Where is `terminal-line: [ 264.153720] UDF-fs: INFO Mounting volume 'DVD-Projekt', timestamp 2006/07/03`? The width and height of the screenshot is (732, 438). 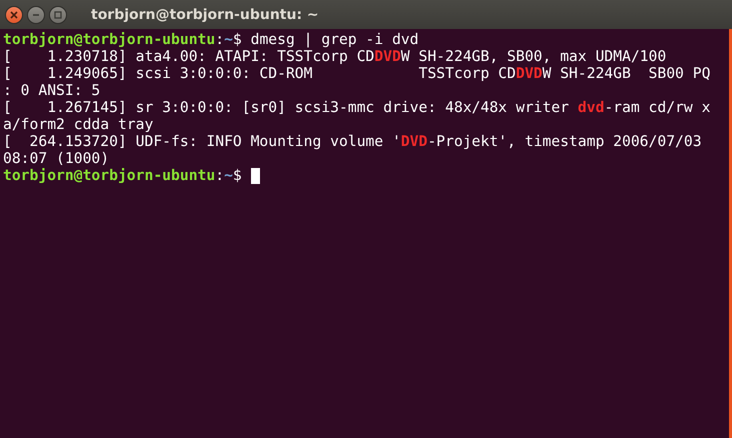
terminal-line: [ 264.153720] UDF-fs: INFO Mounting volume 'DVD-Projekt', timestamp 2006/07/03 is located at coordinates (352, 141).